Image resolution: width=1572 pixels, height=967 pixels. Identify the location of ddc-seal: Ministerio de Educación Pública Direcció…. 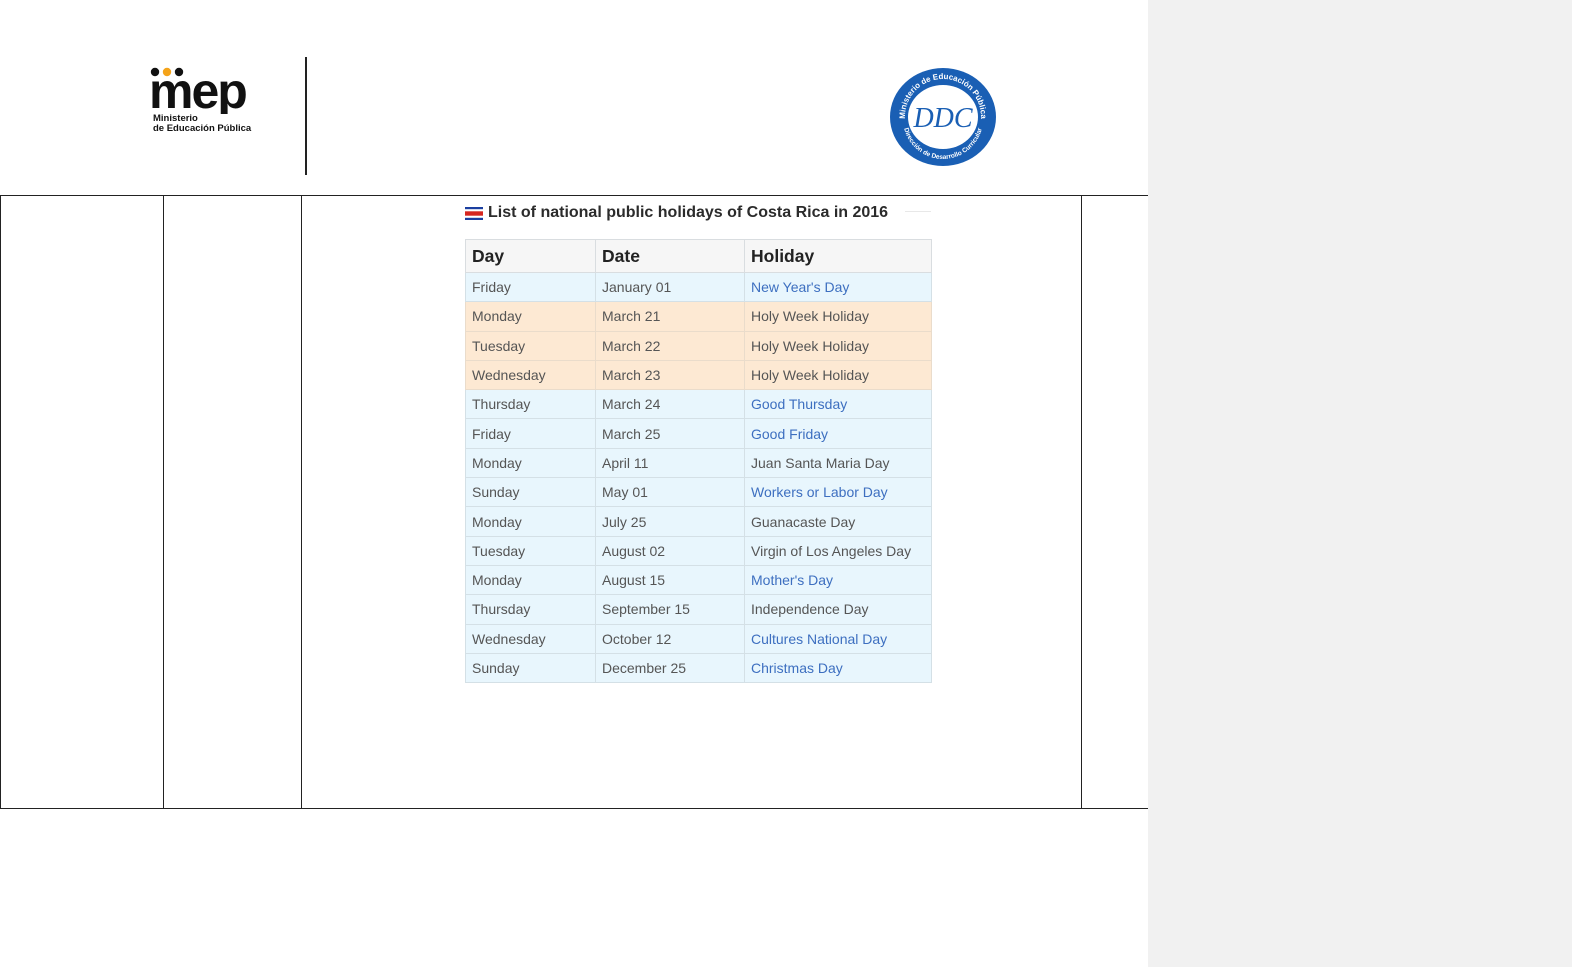
(943, 117).